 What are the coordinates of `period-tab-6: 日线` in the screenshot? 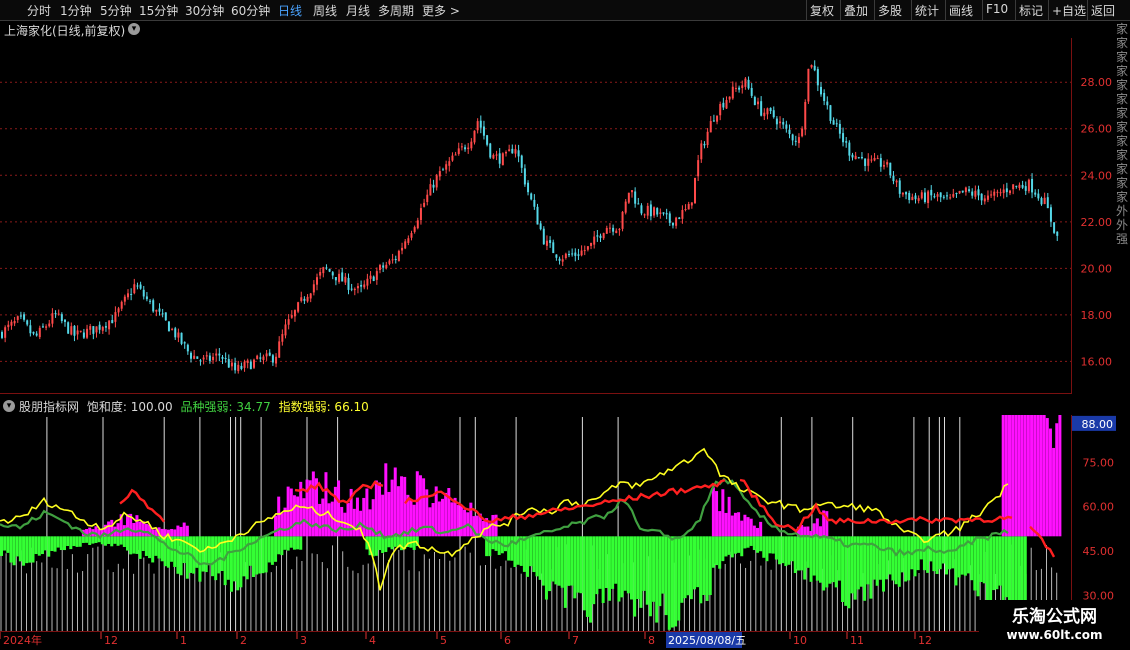 It's located at (290, 10).